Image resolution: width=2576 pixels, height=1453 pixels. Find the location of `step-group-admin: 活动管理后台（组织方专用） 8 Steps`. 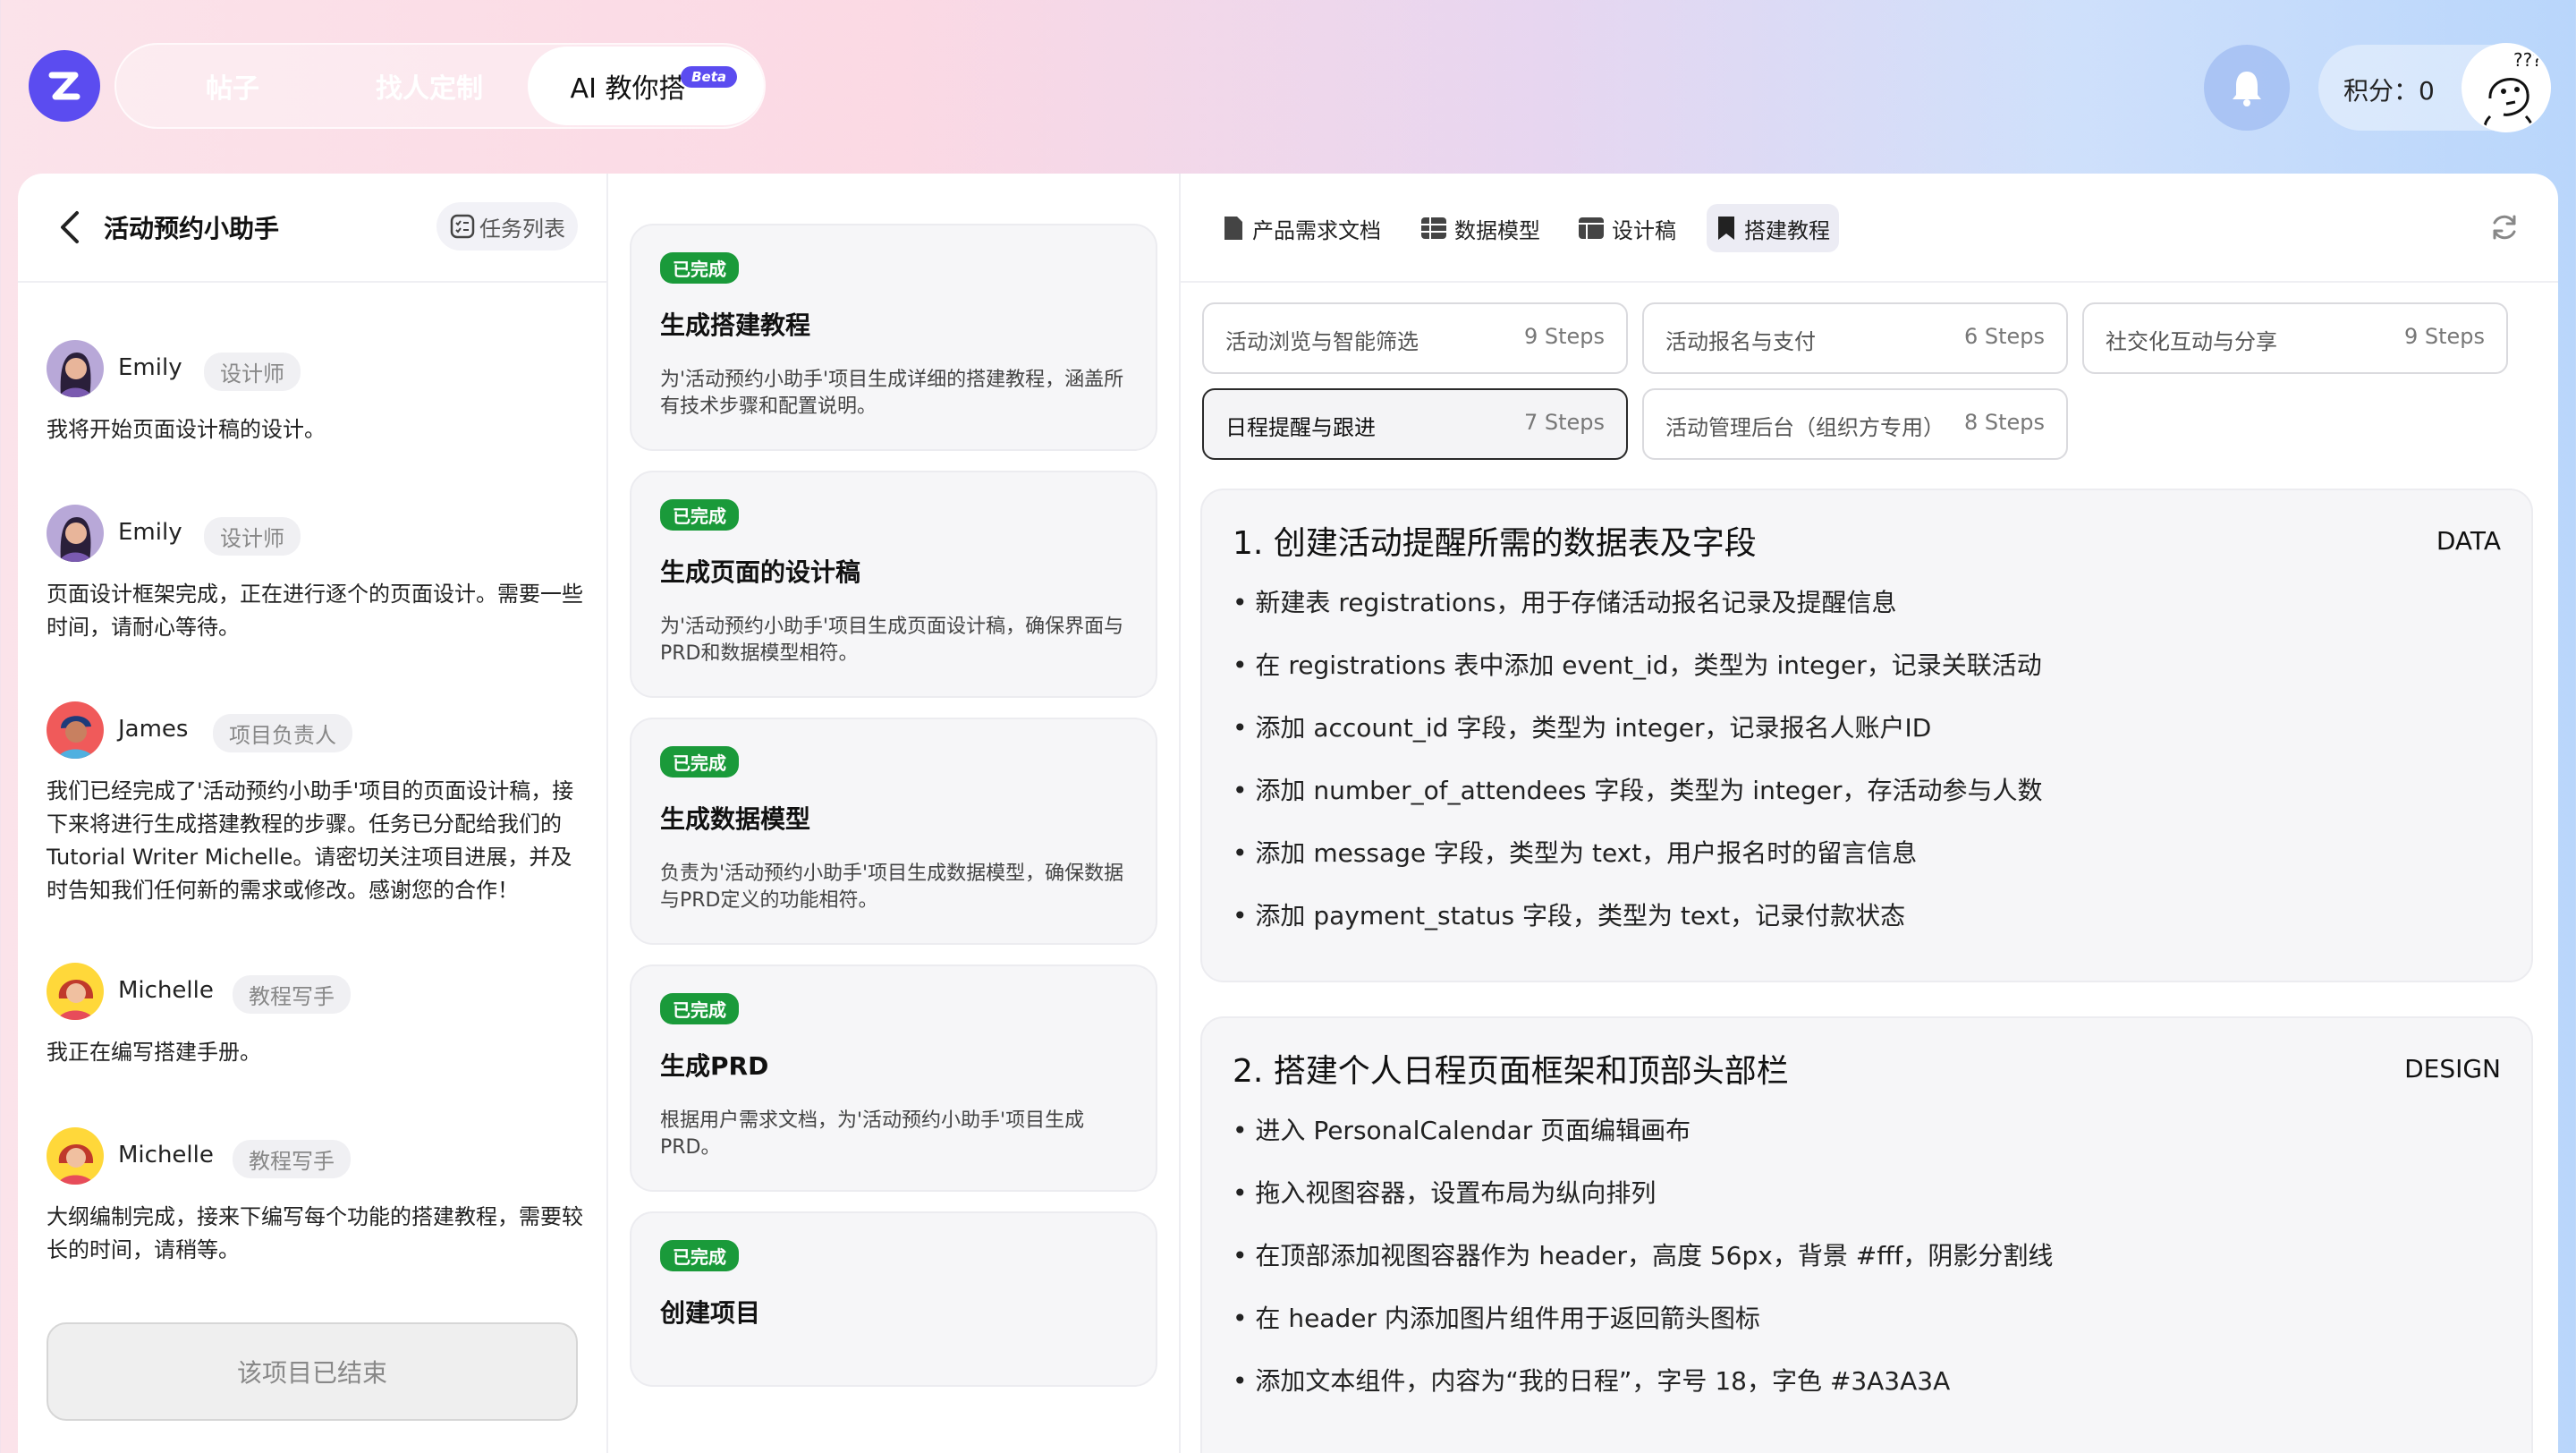

step-group-admin: 活动管理后台（组织方专用） 8 Steps is located at coordinates (1855, 424).